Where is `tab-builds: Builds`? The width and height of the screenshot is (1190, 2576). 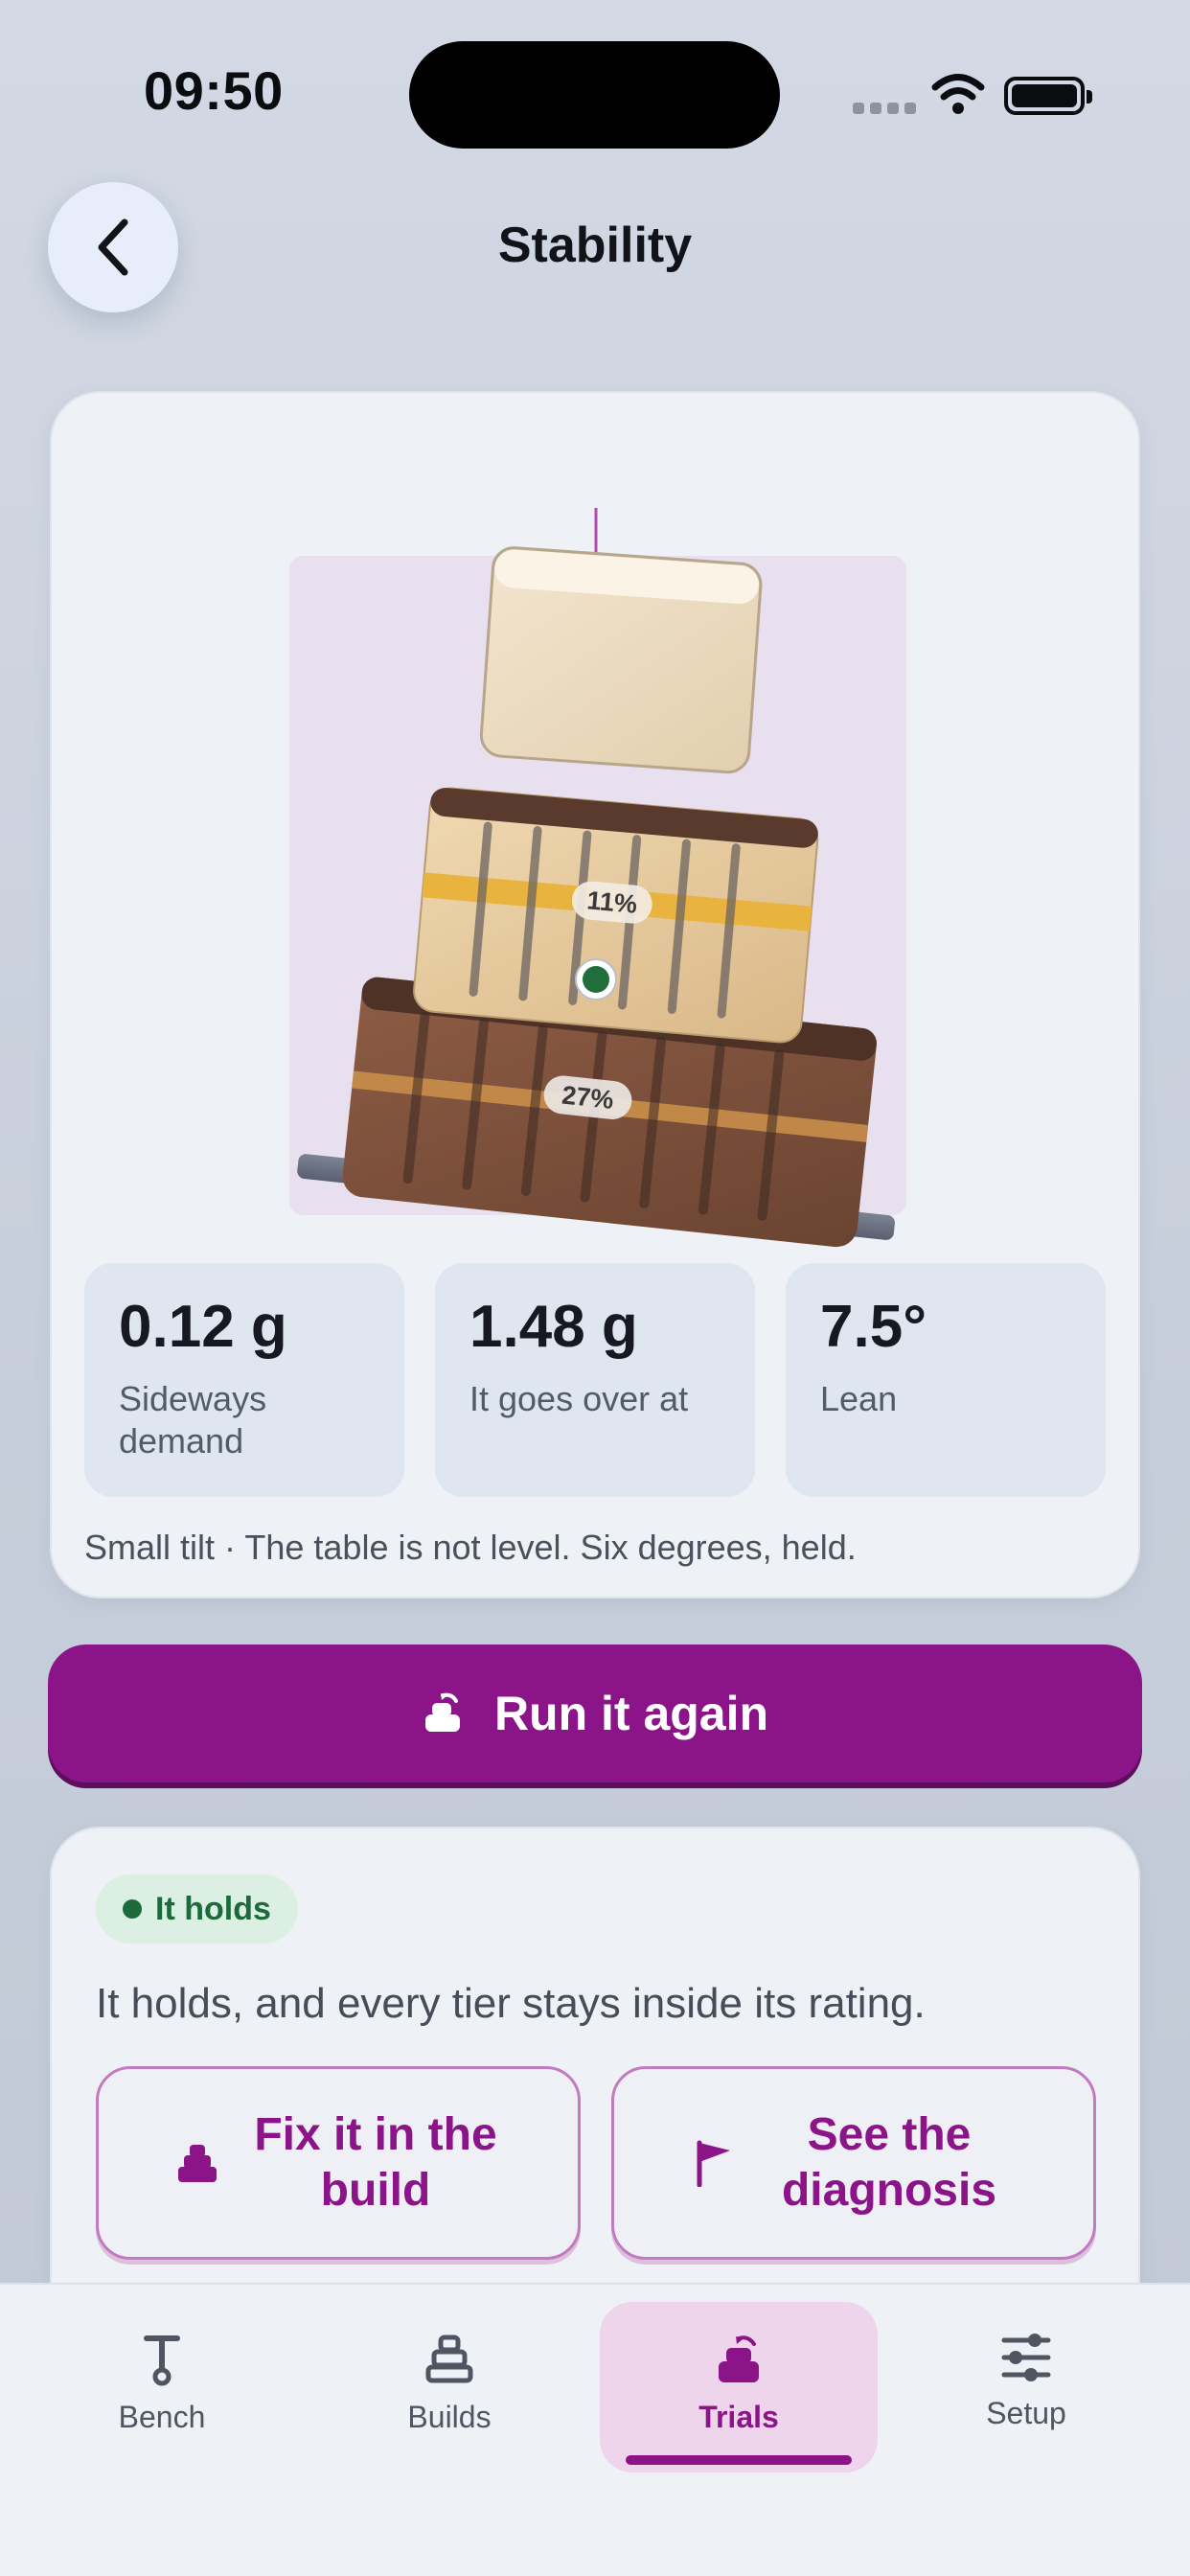
tab-builds: Builds is located at coordinates (449, 2387).